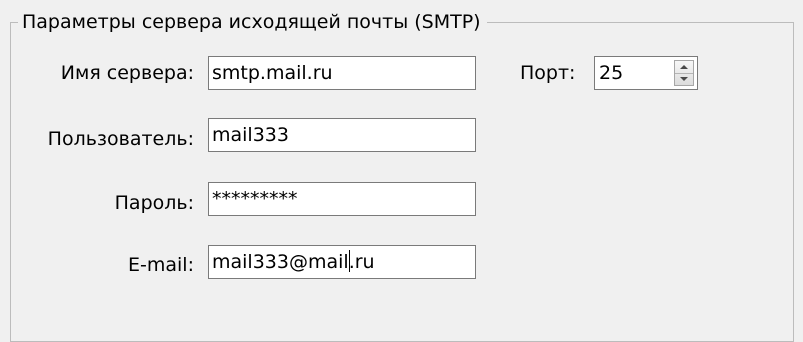 The width and height of the screenshot is (803, 342). I want to click on triangle-down-icon, so click(684, 79).